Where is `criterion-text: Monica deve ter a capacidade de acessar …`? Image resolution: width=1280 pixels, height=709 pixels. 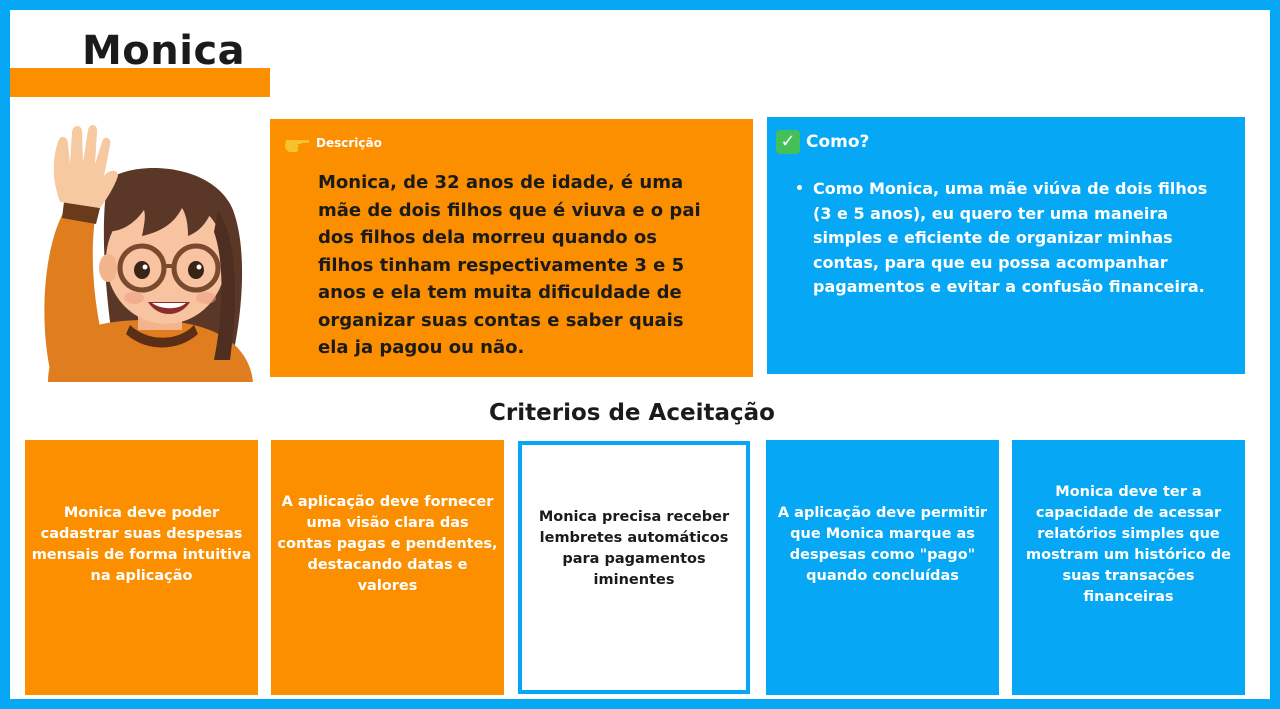
criterion-text: Monica deve ter a capacidade de acessar … is located at coordinates (1128, 544).